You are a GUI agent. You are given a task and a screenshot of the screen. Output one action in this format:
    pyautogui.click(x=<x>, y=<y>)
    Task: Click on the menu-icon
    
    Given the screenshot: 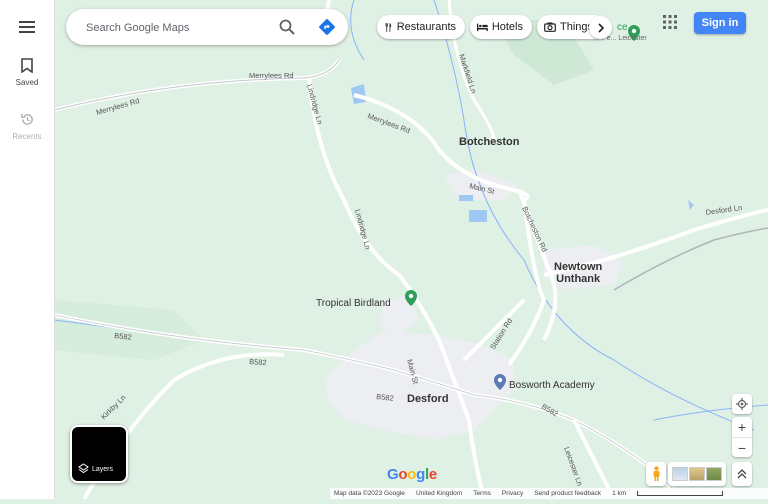 What is the action you would take?
    pyautogui.click(x=27, y=27)
    